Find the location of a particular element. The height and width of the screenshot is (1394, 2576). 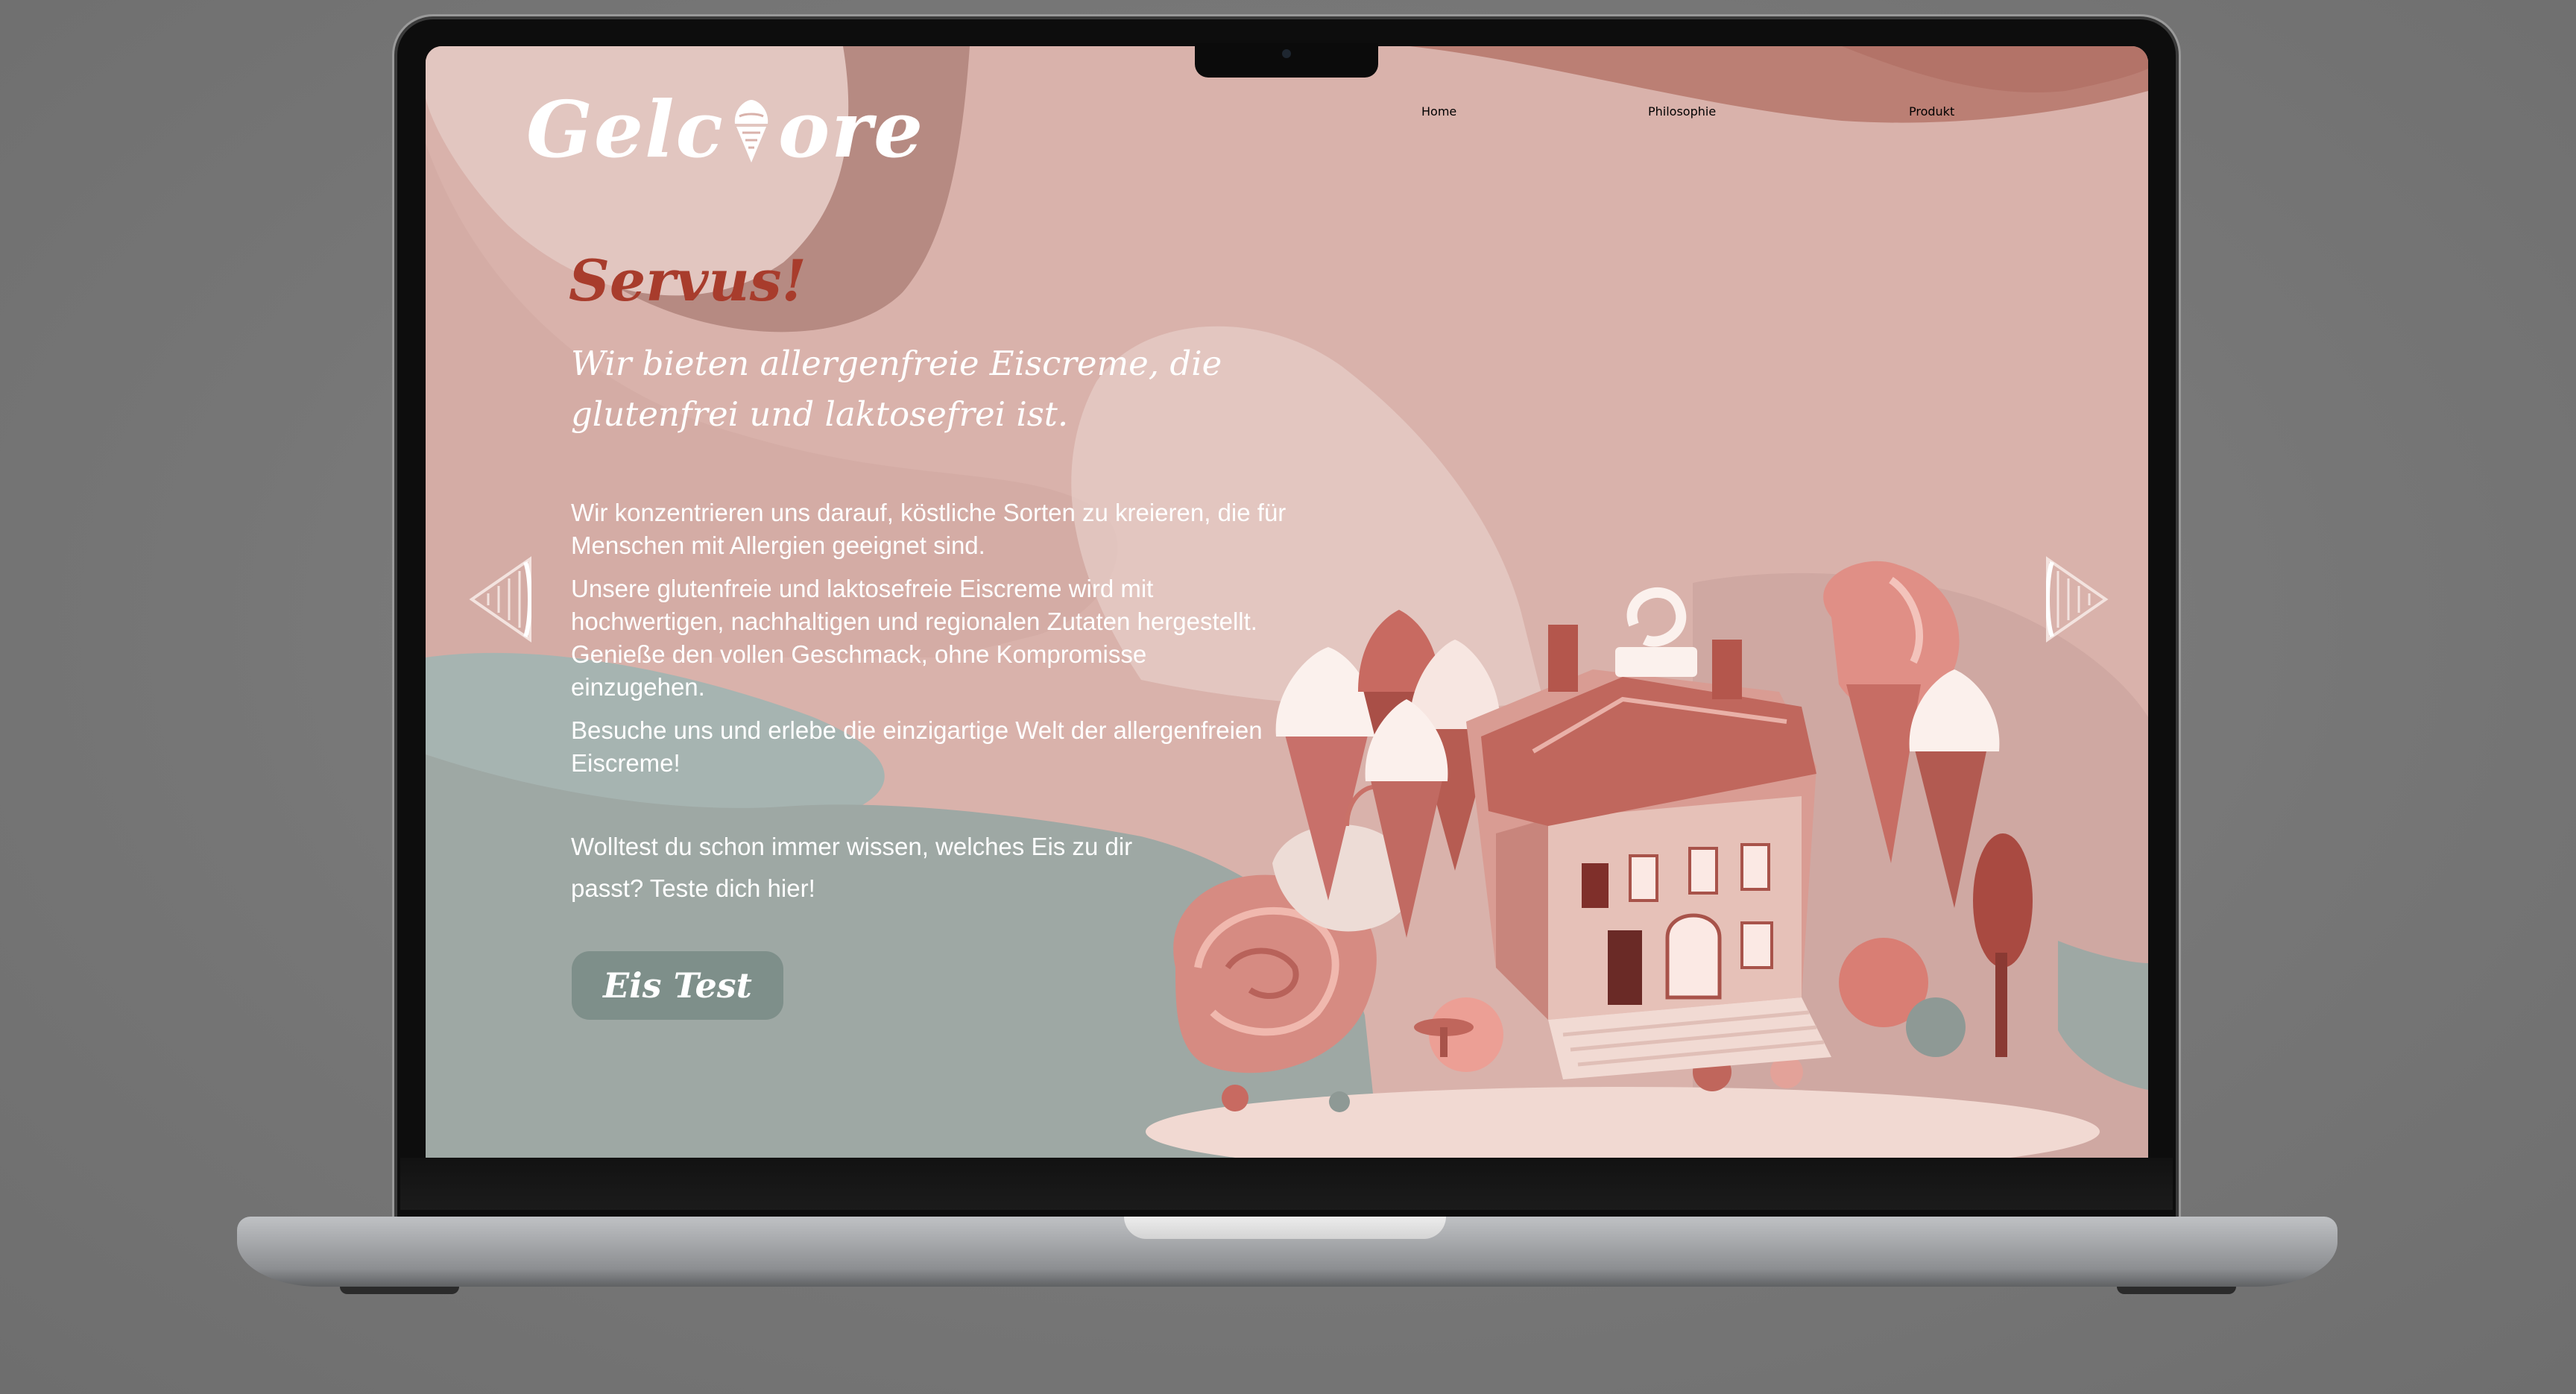

brand-logo: Gelc ore is located at coordinates (725, 130).